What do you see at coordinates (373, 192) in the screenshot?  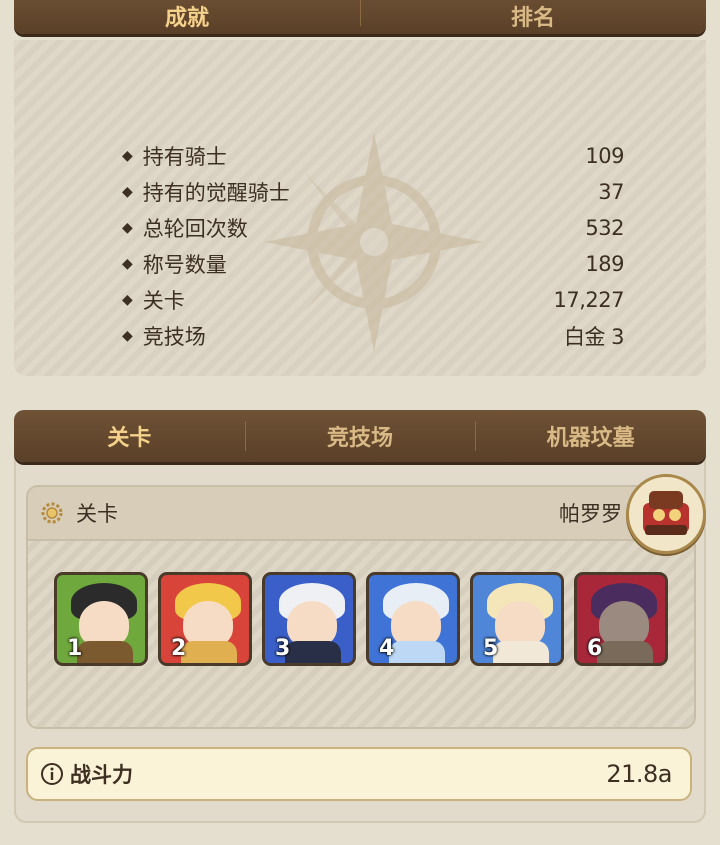 I see `stat-row-awakened-knights: ◆ 持有的觉醒骑士 37` at bounding box center [373, 192].